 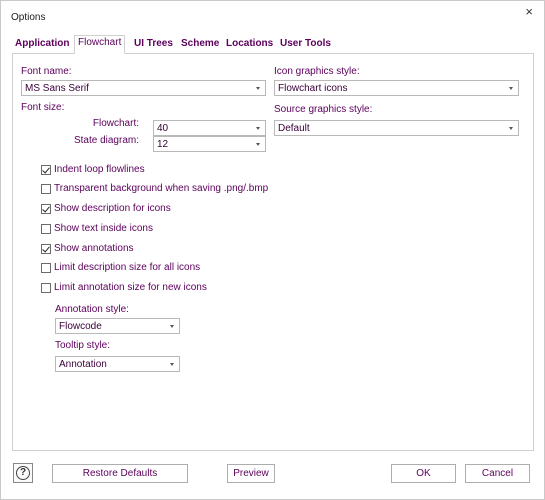 I want to click on tab-flowchart: Flowchart, so click(x=100, y=44).